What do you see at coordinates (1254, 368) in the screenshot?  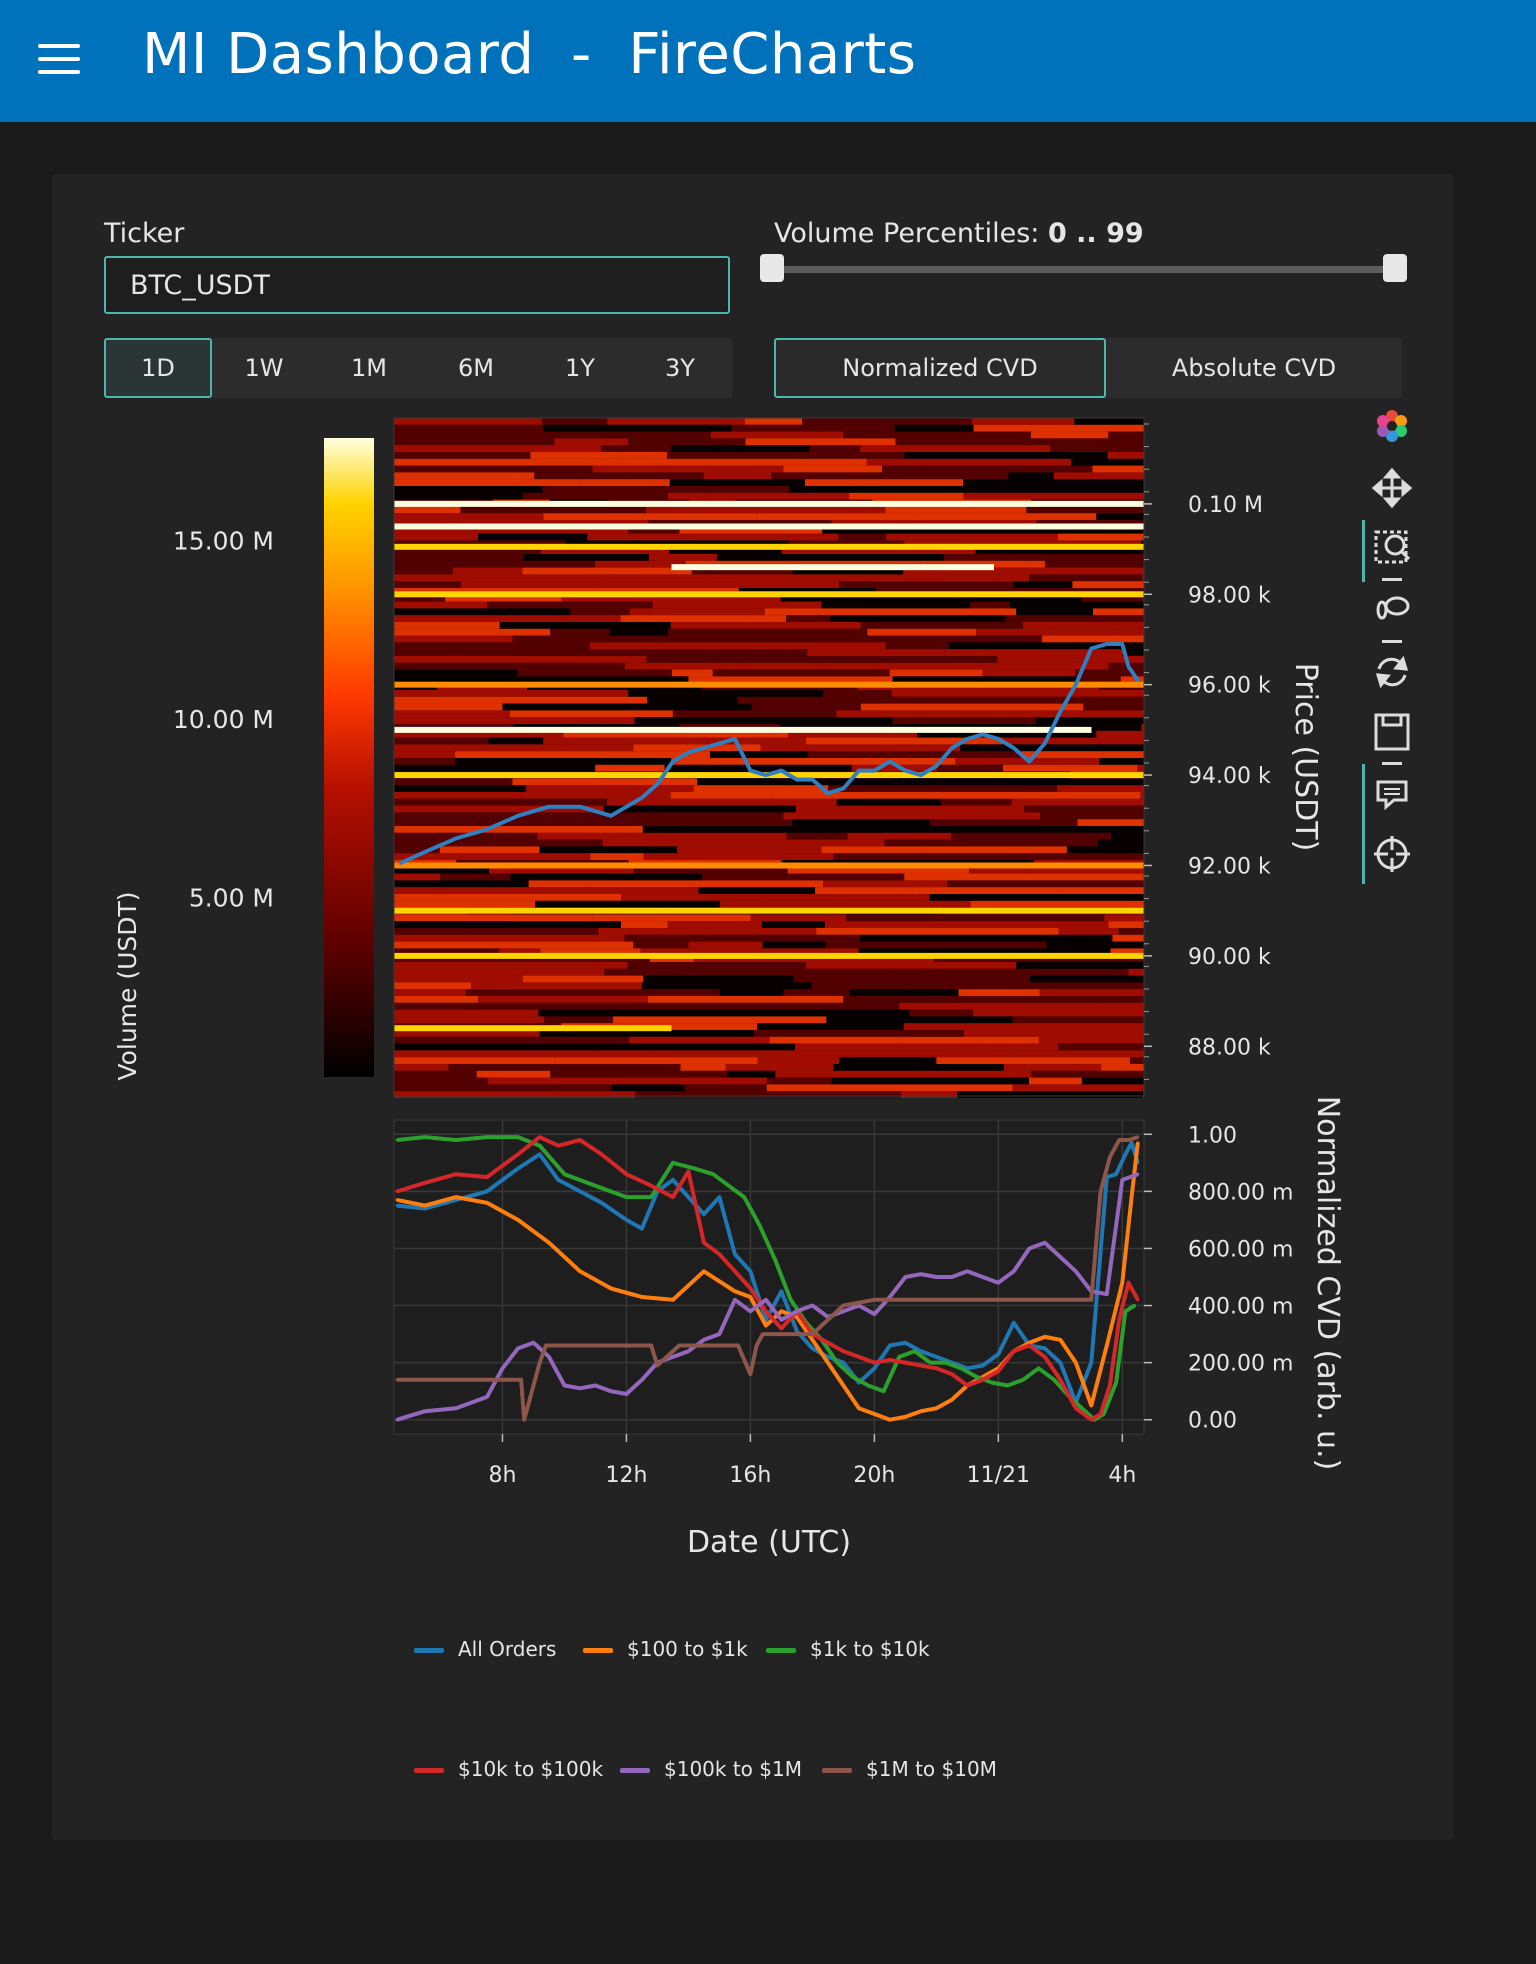 I see `absolute-cvd-button: Absolute CVD` at bounding box center [1254, 368].